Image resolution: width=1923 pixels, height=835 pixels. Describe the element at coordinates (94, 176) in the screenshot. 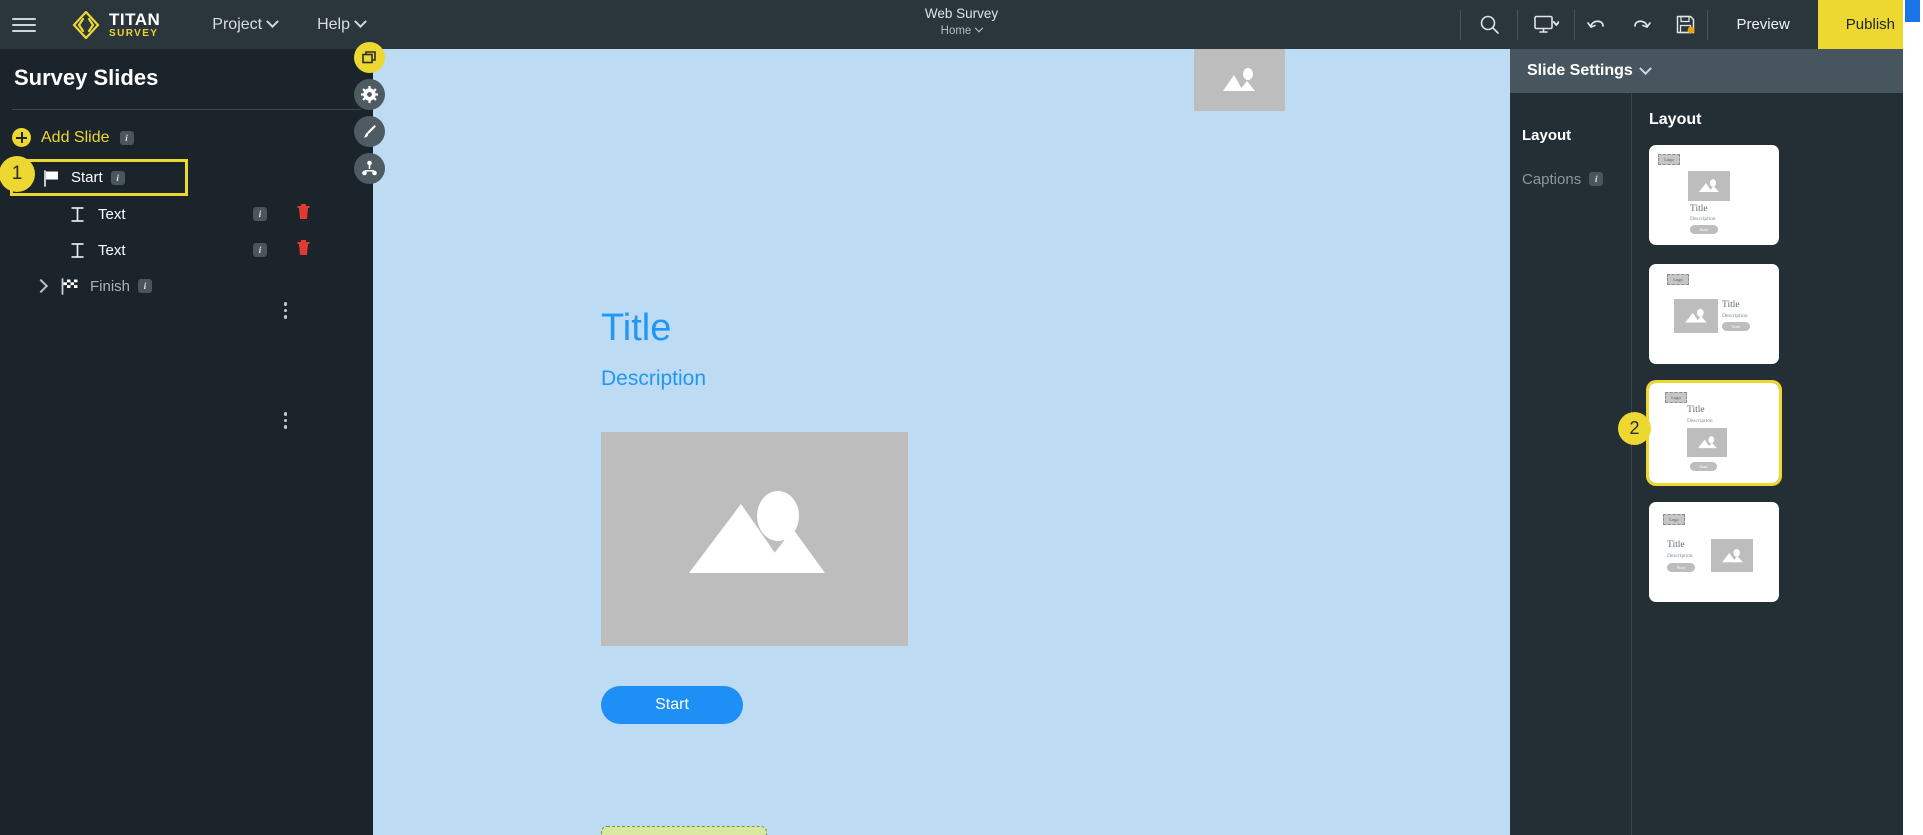

I see `tree-node-start: 1 Start i` at that location.